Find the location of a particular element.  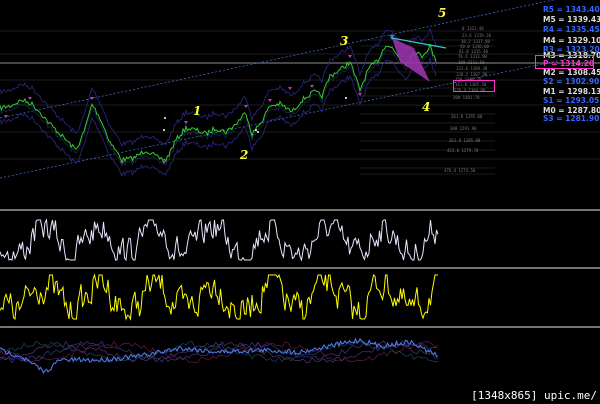

wave-label-2: 2 is located at coordinates (244, 155).